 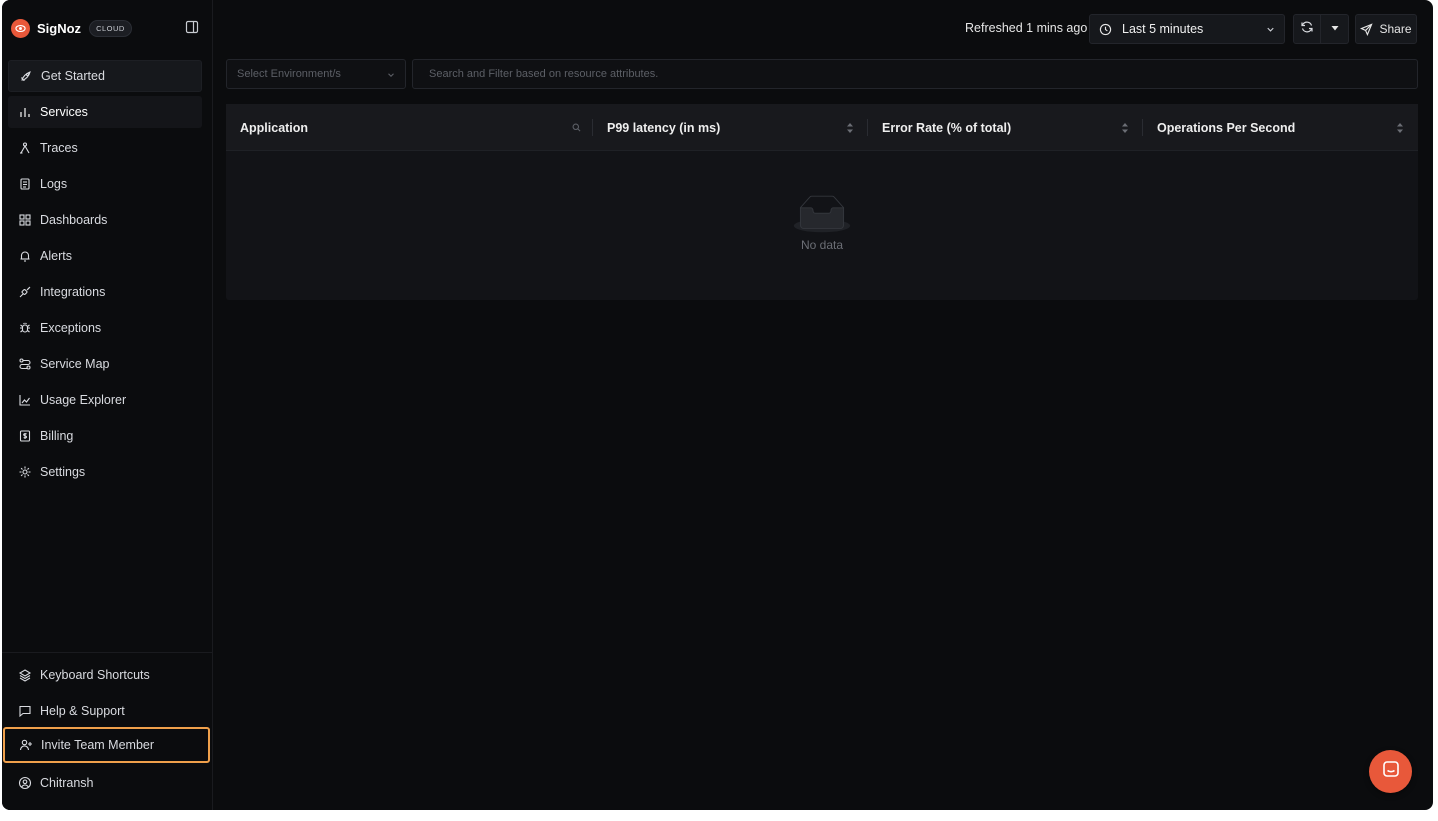 I want to click on column-label: Error Rate (% of total), so click(x=947, y=127).